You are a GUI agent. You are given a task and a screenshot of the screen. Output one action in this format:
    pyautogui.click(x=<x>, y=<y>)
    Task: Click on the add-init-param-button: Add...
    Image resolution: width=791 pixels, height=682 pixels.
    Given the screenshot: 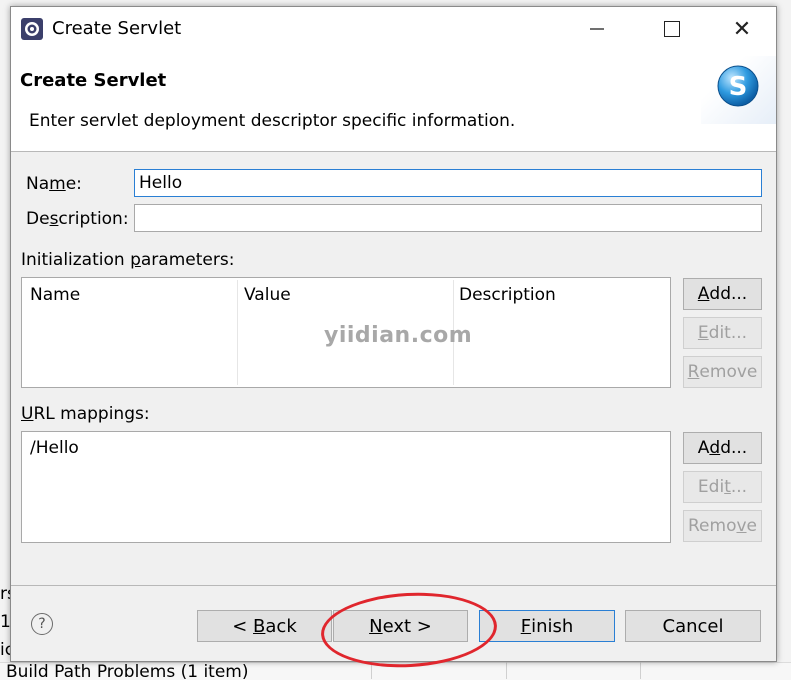 What is the action you would take?
    pyautogui.click(x=722, y=294)
    